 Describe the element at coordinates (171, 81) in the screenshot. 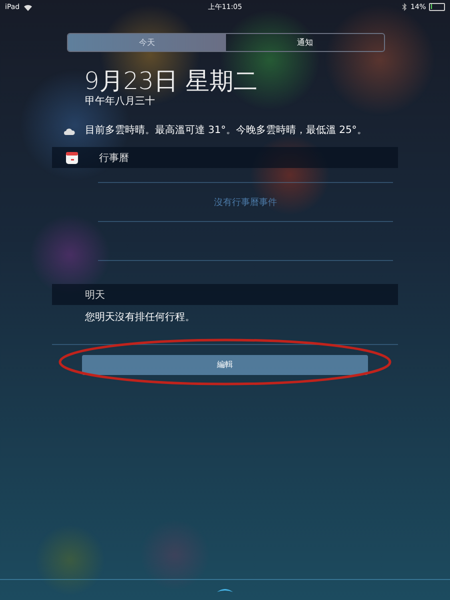

I see `date-heading: 9月23日 星期二` at that location.